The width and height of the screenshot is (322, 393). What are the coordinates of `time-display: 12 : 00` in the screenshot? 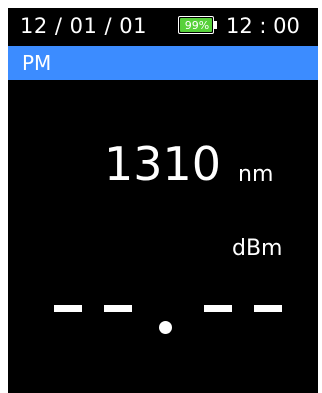 It's located at (263, 26).